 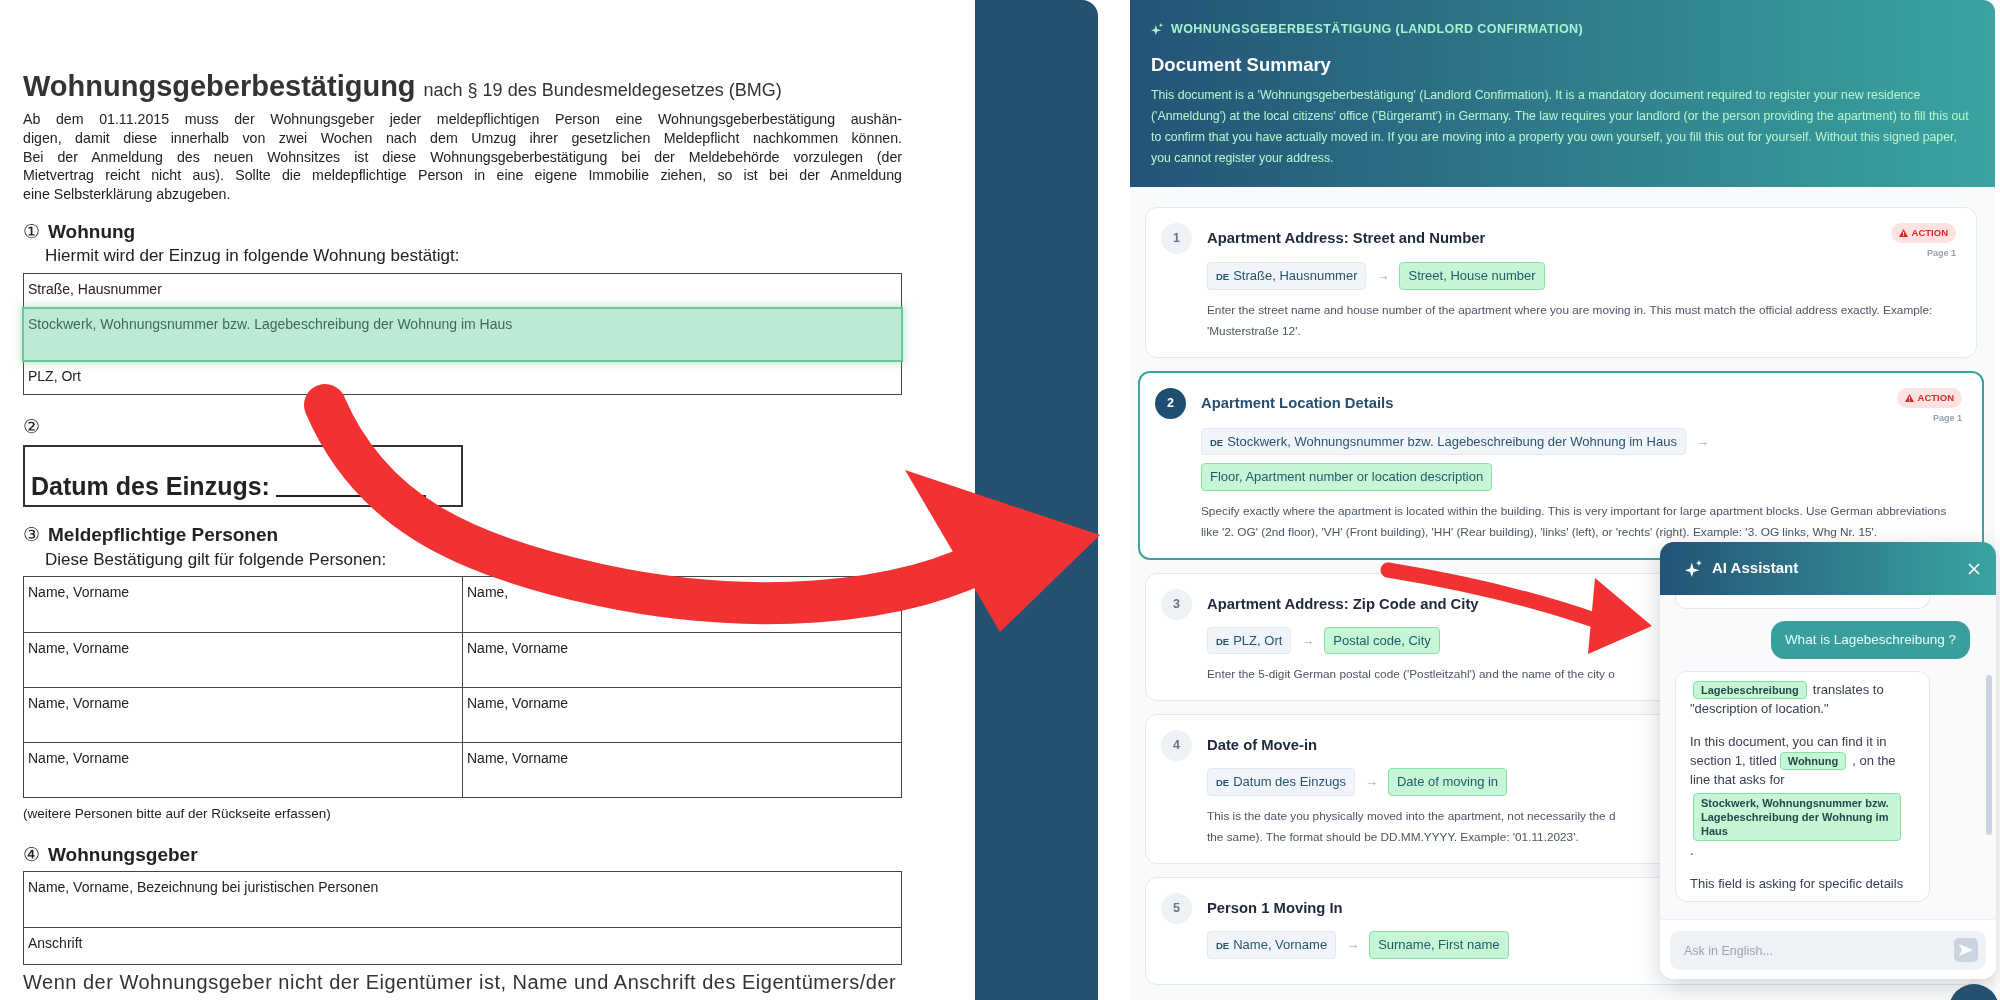 I want to click on step-number: 2, so click(x=1170, y=403).